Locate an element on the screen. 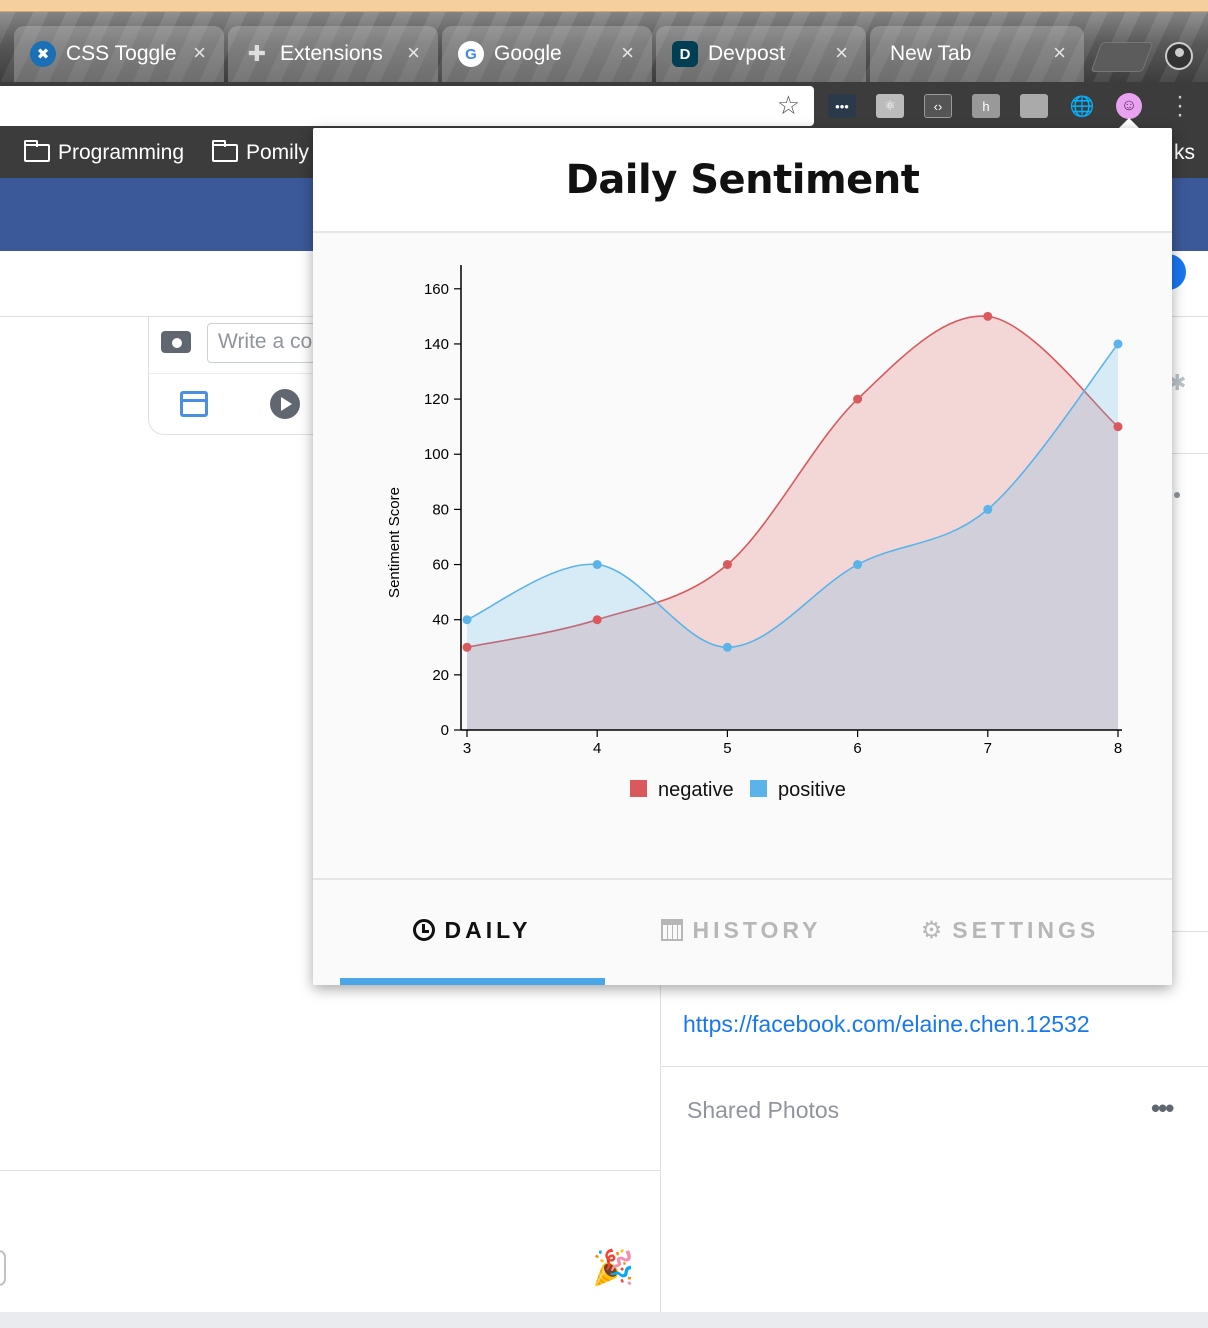 Image resolution: width=1208 pixels, height=1328 pixels. tab-title: Extensions is located at coordinates (331, 53).